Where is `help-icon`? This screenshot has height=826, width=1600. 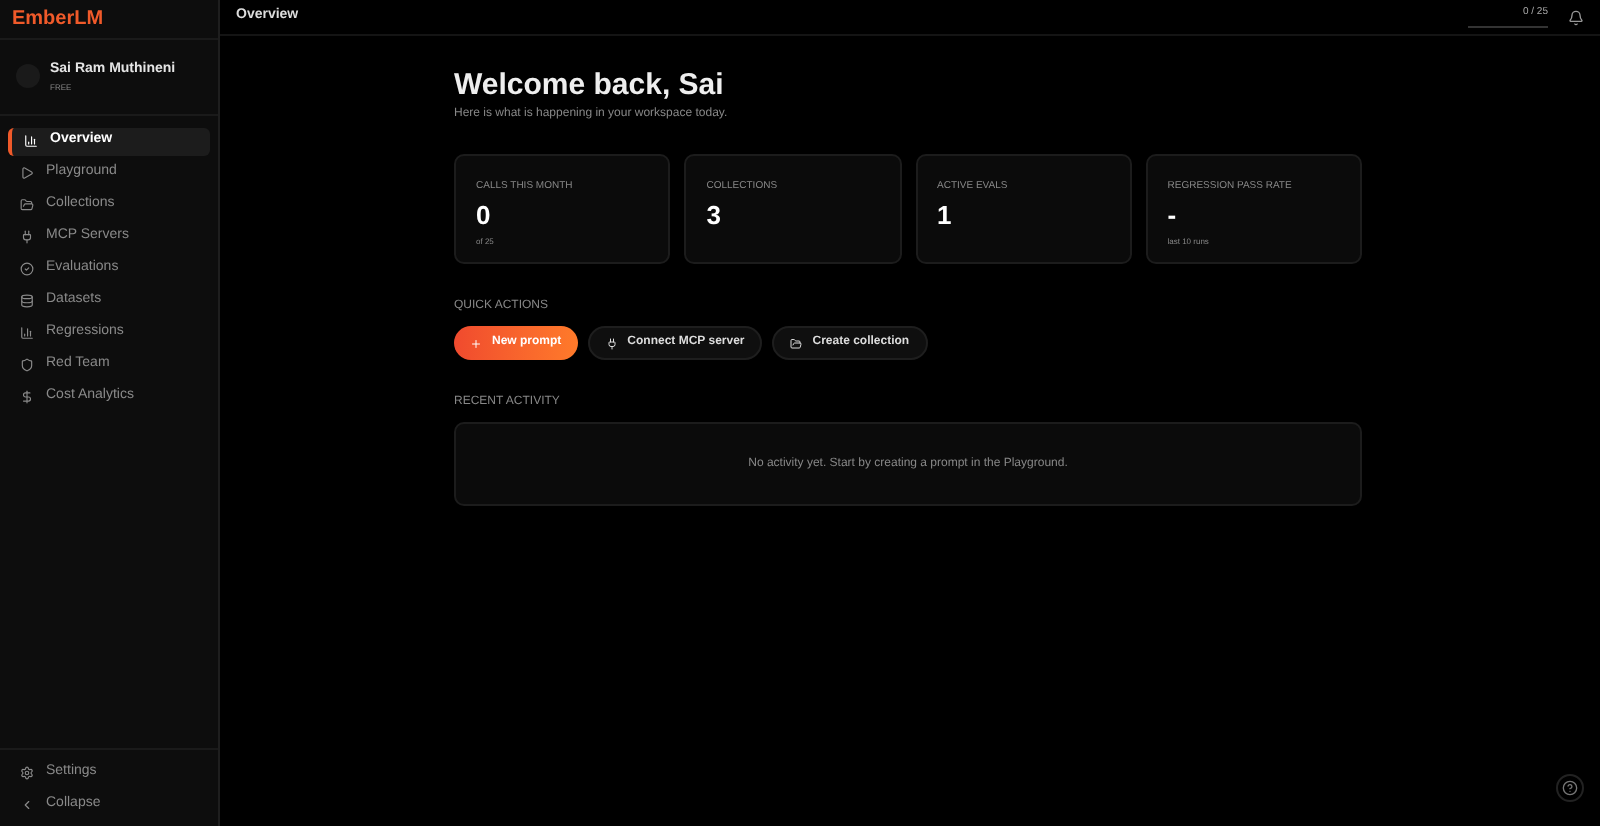 help-icon is located at coordinates (1570, 788).